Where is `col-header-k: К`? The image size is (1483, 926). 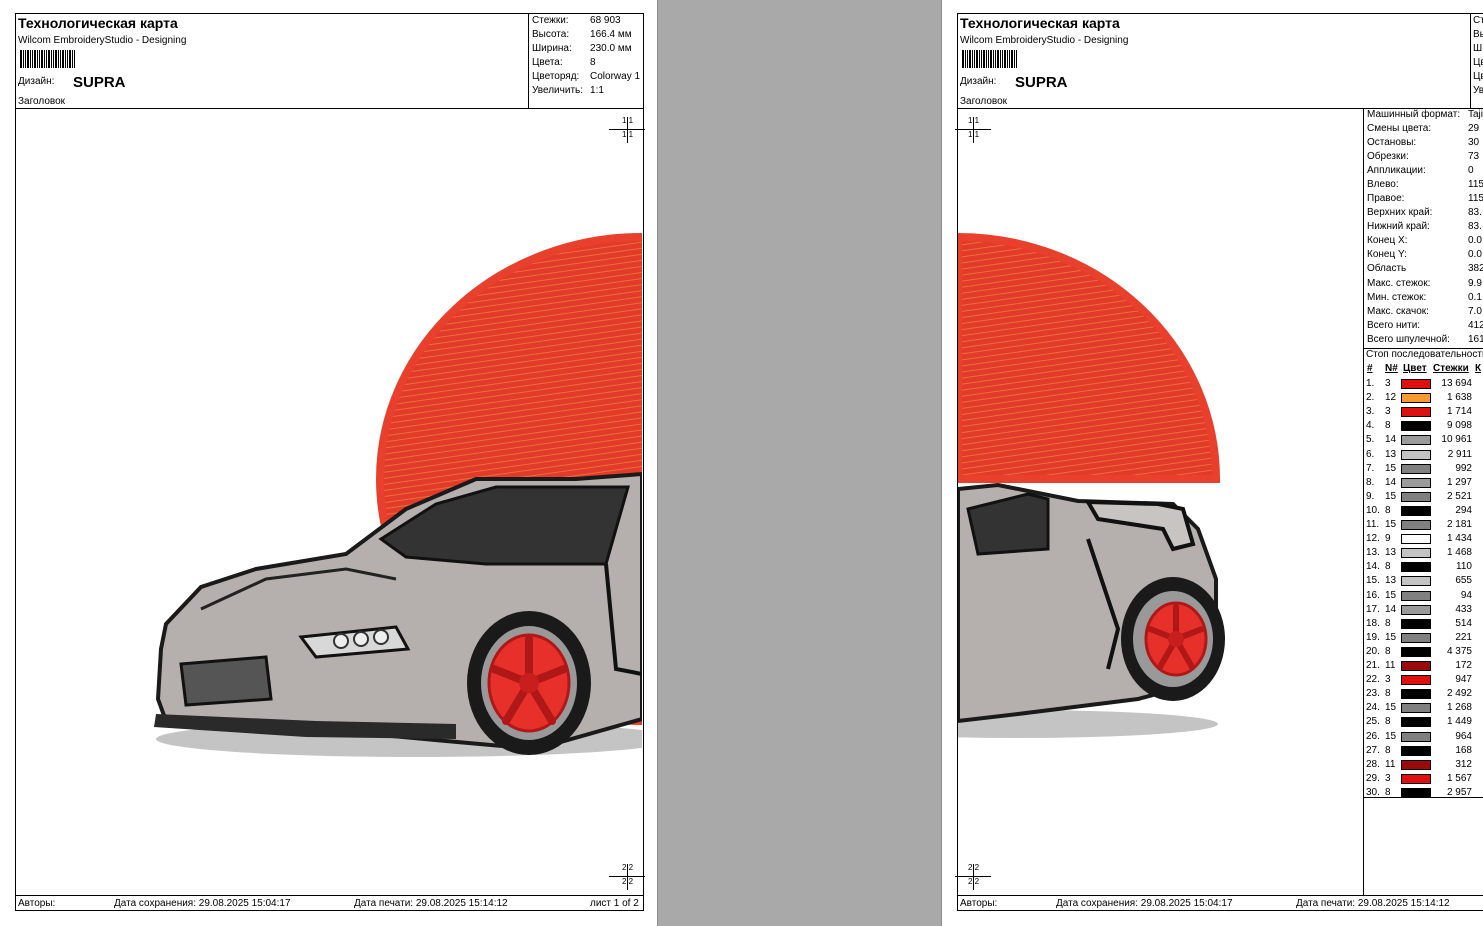
col-header-k: К is located at coordinates (1478, 368).